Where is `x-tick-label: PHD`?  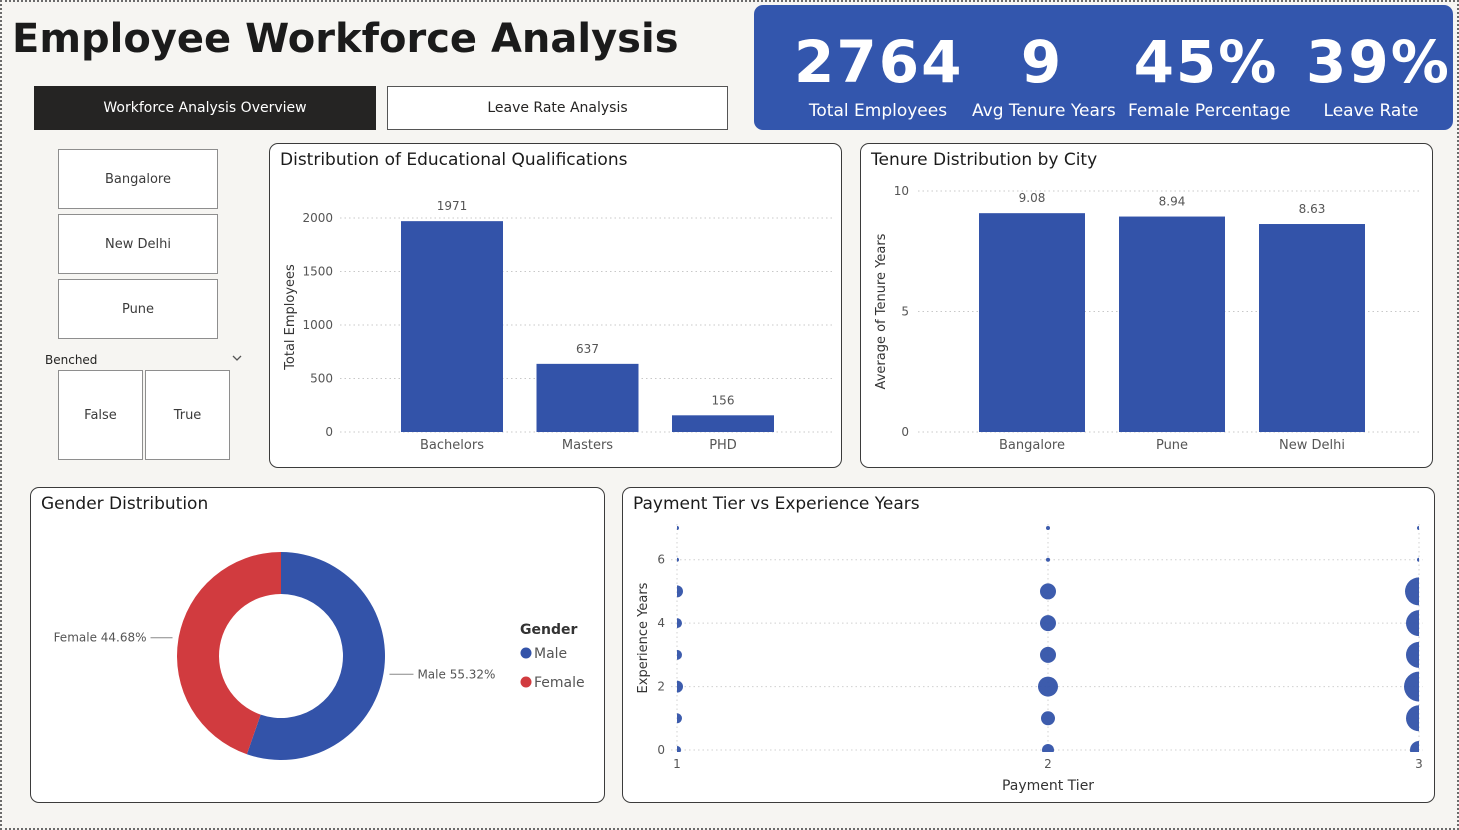
x-tick-label: PHD is located at coordinates (723, 445).